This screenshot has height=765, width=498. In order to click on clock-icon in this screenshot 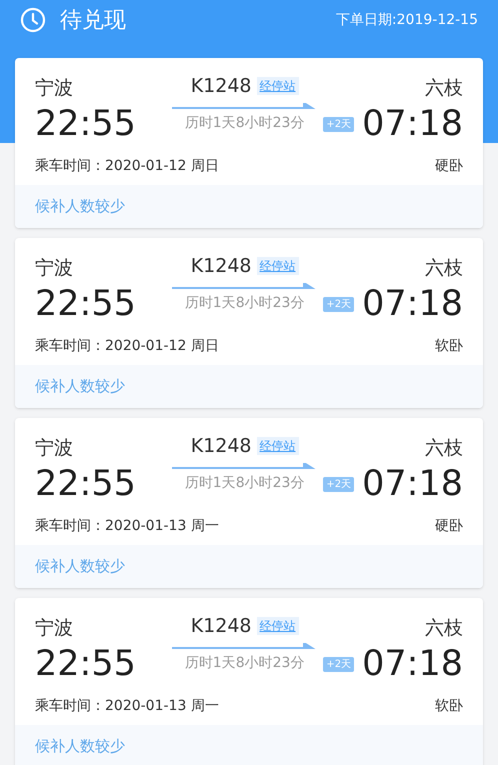, I will do `click(33, 20)`.